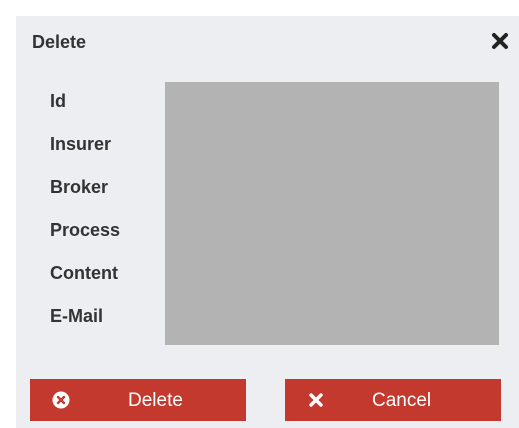 The image size is (519, 428). I want to click on delete-button-label: Delete, so click(155, 400).